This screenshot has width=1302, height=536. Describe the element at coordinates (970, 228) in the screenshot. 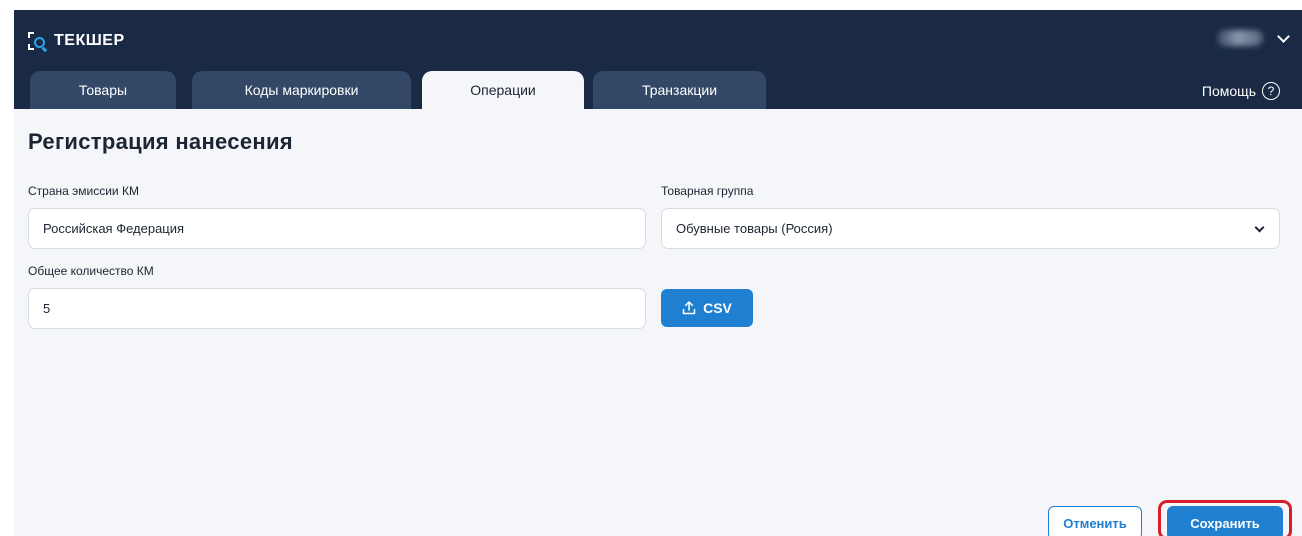

I see `product-group-select: Обувные товары (Россия)` at that location.